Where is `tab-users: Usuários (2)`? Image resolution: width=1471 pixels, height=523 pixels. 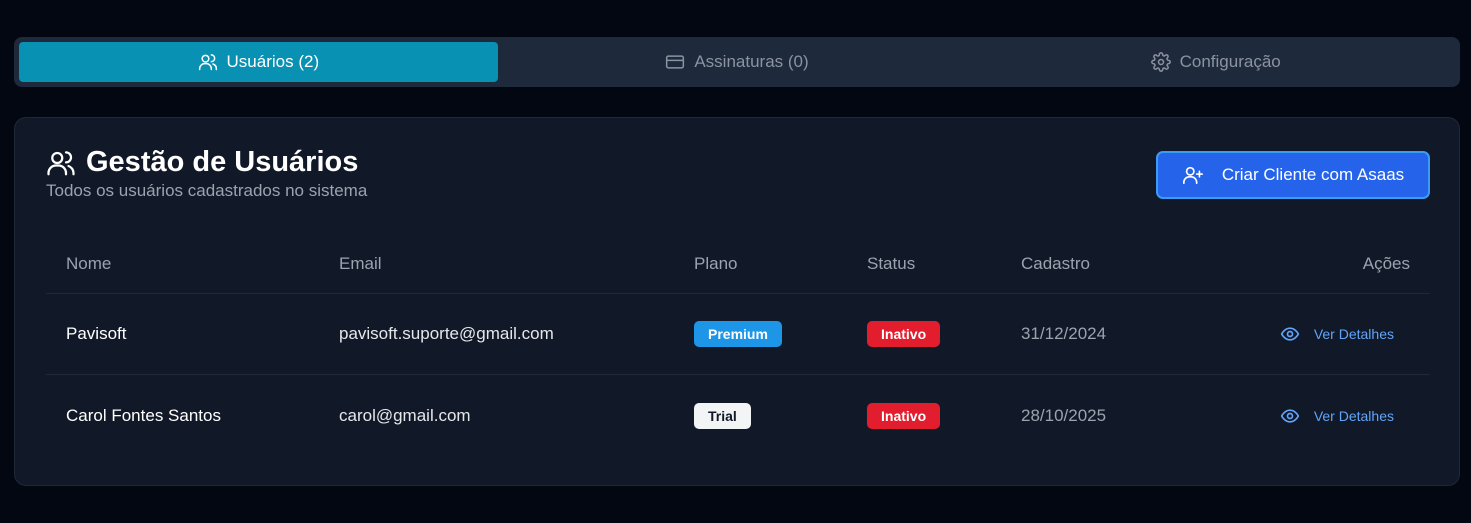 tab-users: Usuários (2) is located at coordinates (258, 62).